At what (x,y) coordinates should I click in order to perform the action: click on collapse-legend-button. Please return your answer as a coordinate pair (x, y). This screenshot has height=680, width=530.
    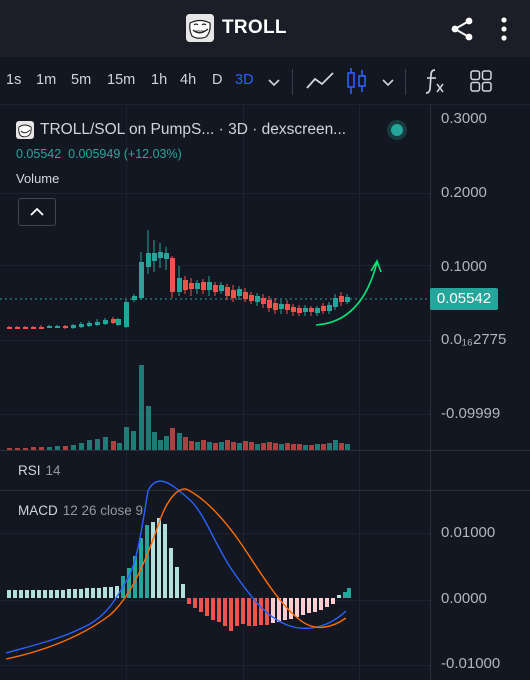
    Looking at the image, I should click on (37, 212).